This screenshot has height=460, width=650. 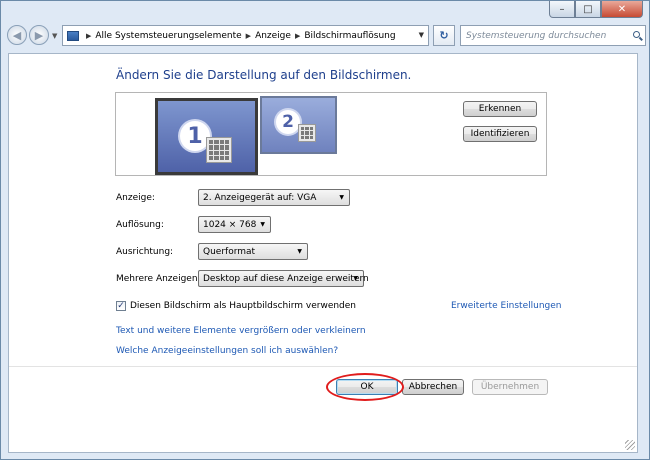 I want to click on detect-button: Erkennen, so click(x=500, y=109).